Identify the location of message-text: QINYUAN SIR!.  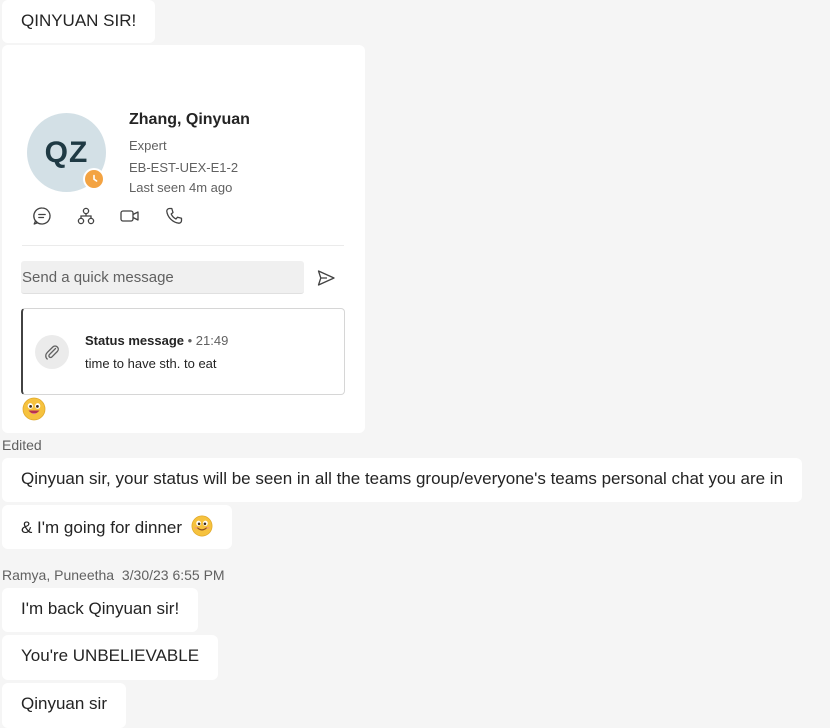
(79, 20).